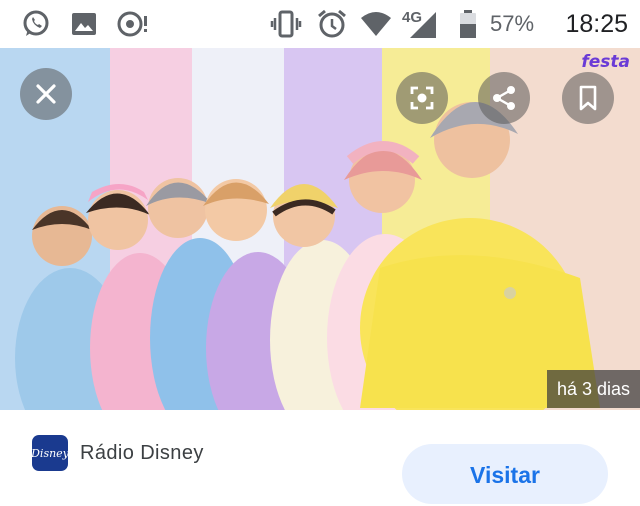 Image resolution: width=640 pixels, height=506 pixels. Describe the element at coordinates (593, 389) in the screenshot. I see `image-age-badge: há 3 dias` at that location.